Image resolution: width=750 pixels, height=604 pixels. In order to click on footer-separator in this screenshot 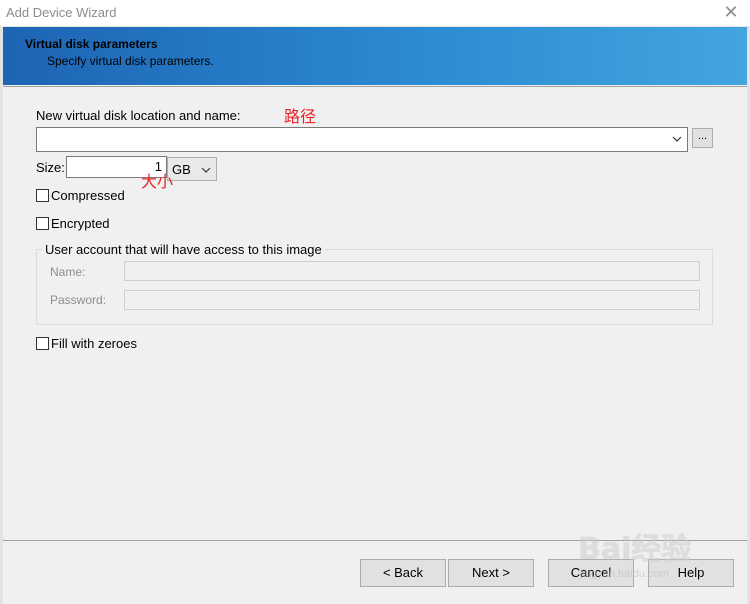, I will do `click(375, 540)`.